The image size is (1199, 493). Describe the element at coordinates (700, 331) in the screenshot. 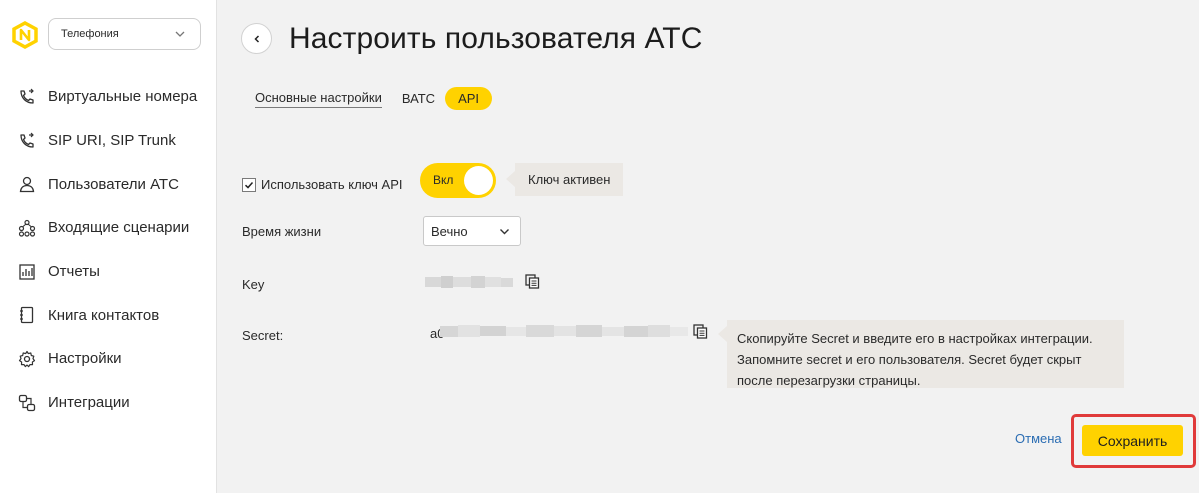

I see `copy-secret-icon` at that location.